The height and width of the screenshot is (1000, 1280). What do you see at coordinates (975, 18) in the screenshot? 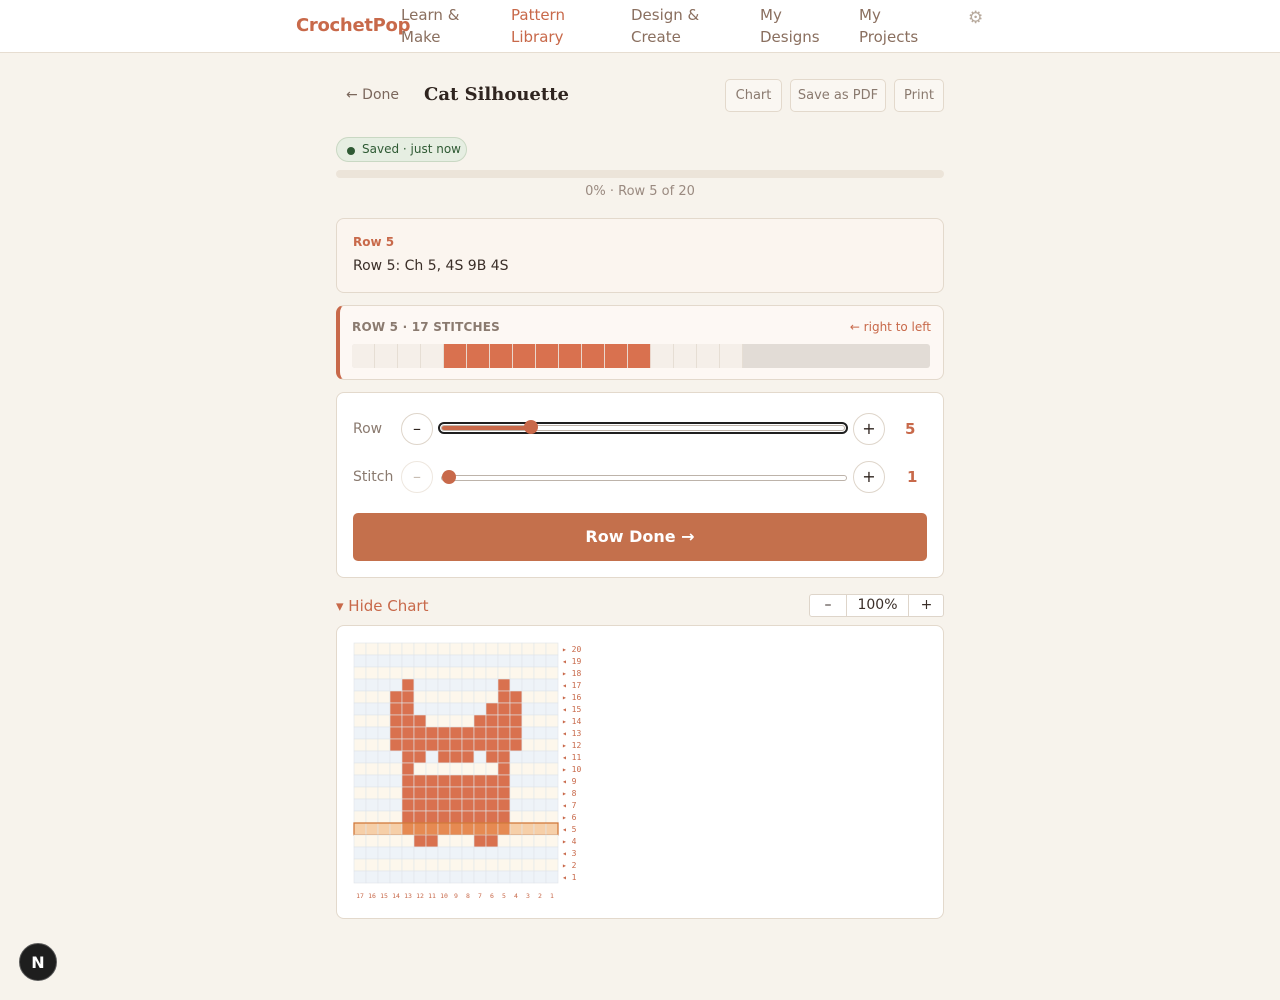
I see `gear-icon: ⚙` at bounding box center [975, 18].